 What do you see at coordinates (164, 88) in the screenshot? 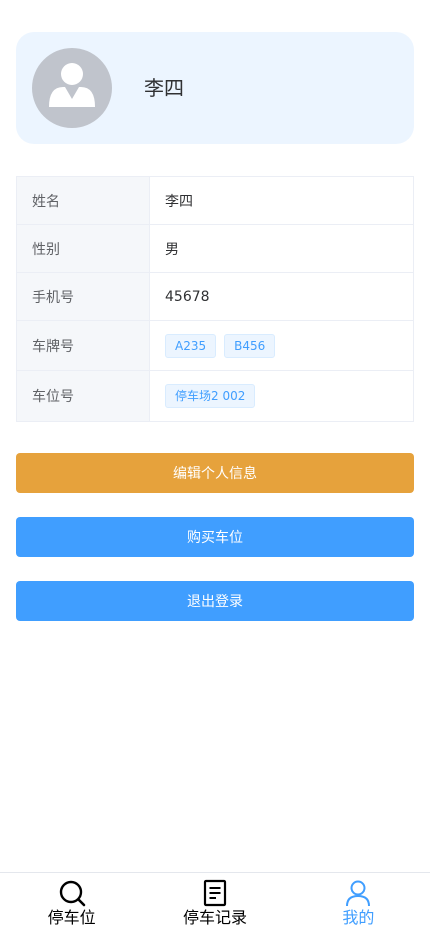
I see `profile-name: 李四` at bounding box center [164, 88].